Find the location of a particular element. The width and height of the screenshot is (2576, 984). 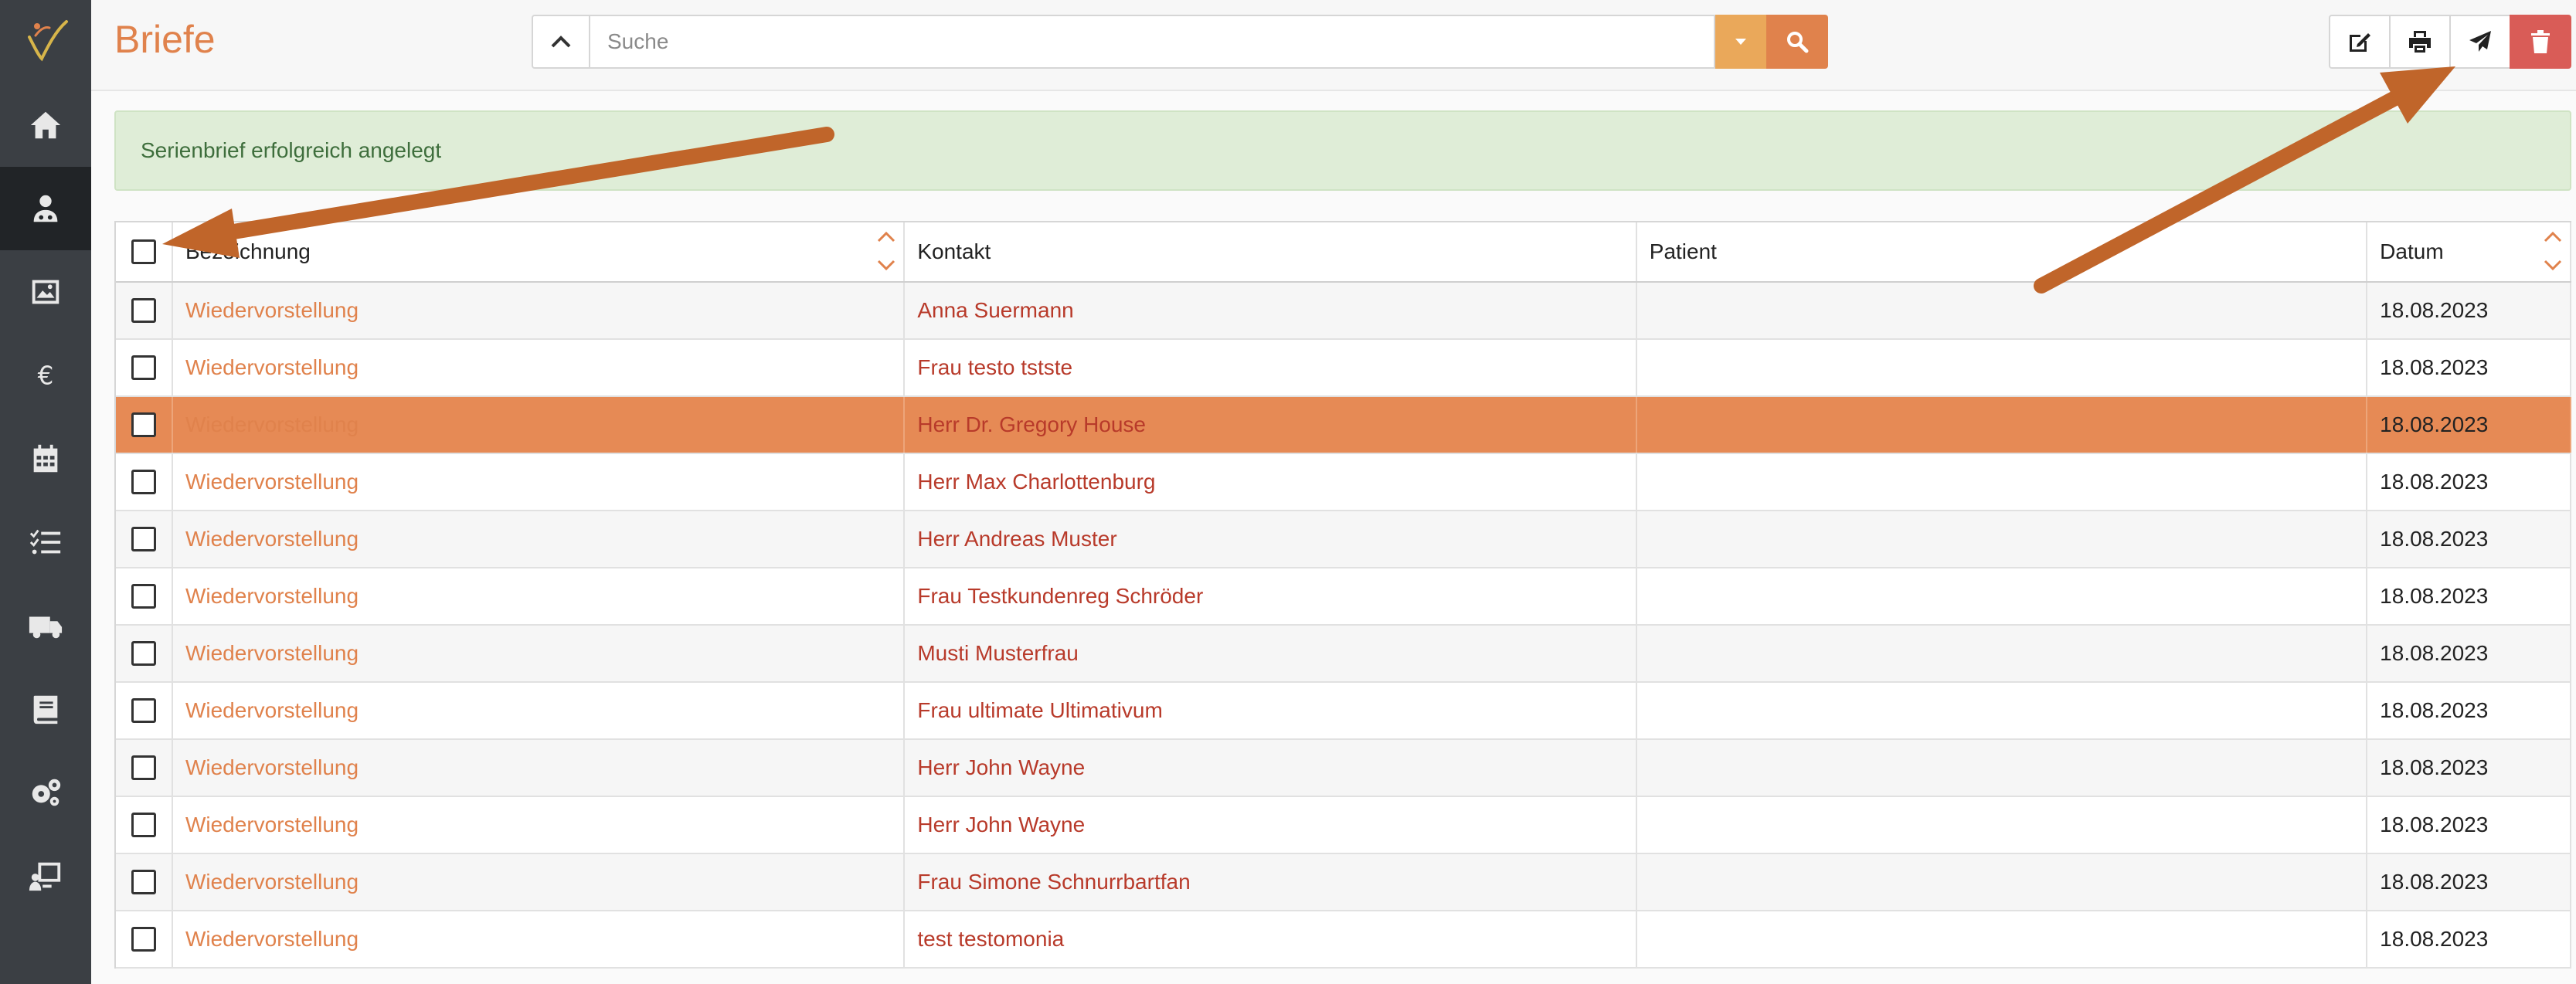

table-row: Wiedervorstellung Anna Suermann 18.08.2023 is located at coordinates (1344, 311).